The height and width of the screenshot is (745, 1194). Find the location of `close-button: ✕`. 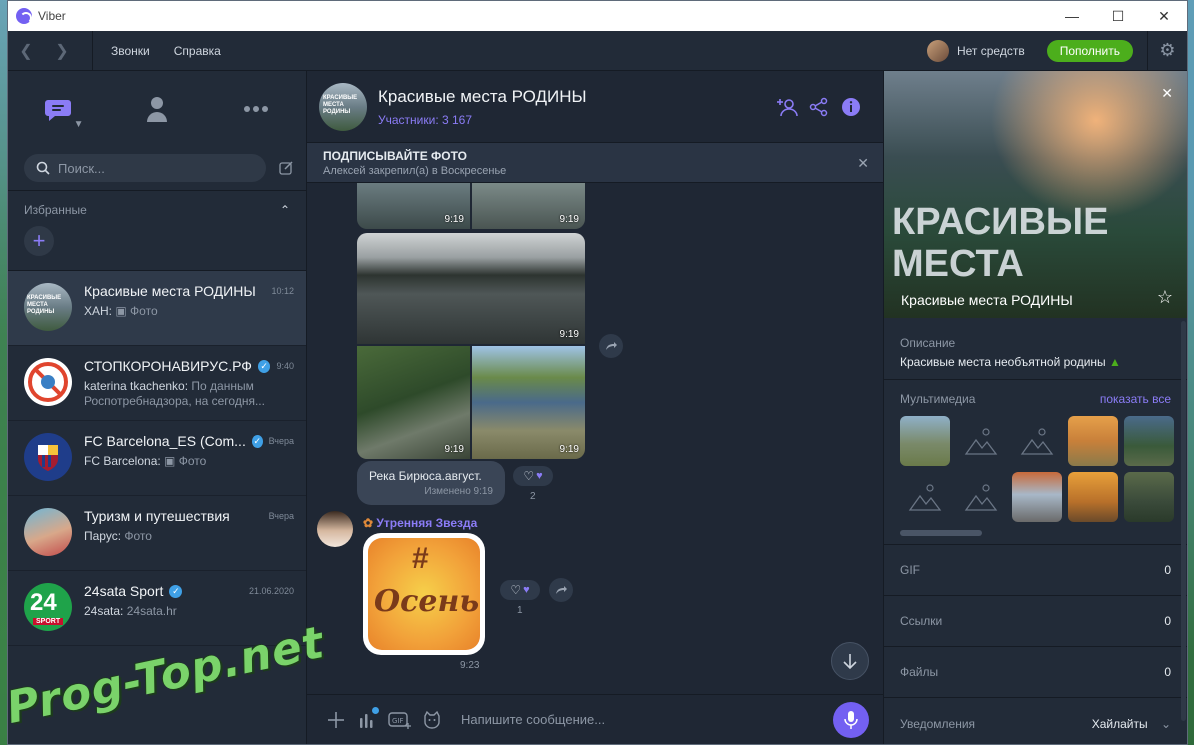

close-button: ✕ is located at coordinates (1164, 16).